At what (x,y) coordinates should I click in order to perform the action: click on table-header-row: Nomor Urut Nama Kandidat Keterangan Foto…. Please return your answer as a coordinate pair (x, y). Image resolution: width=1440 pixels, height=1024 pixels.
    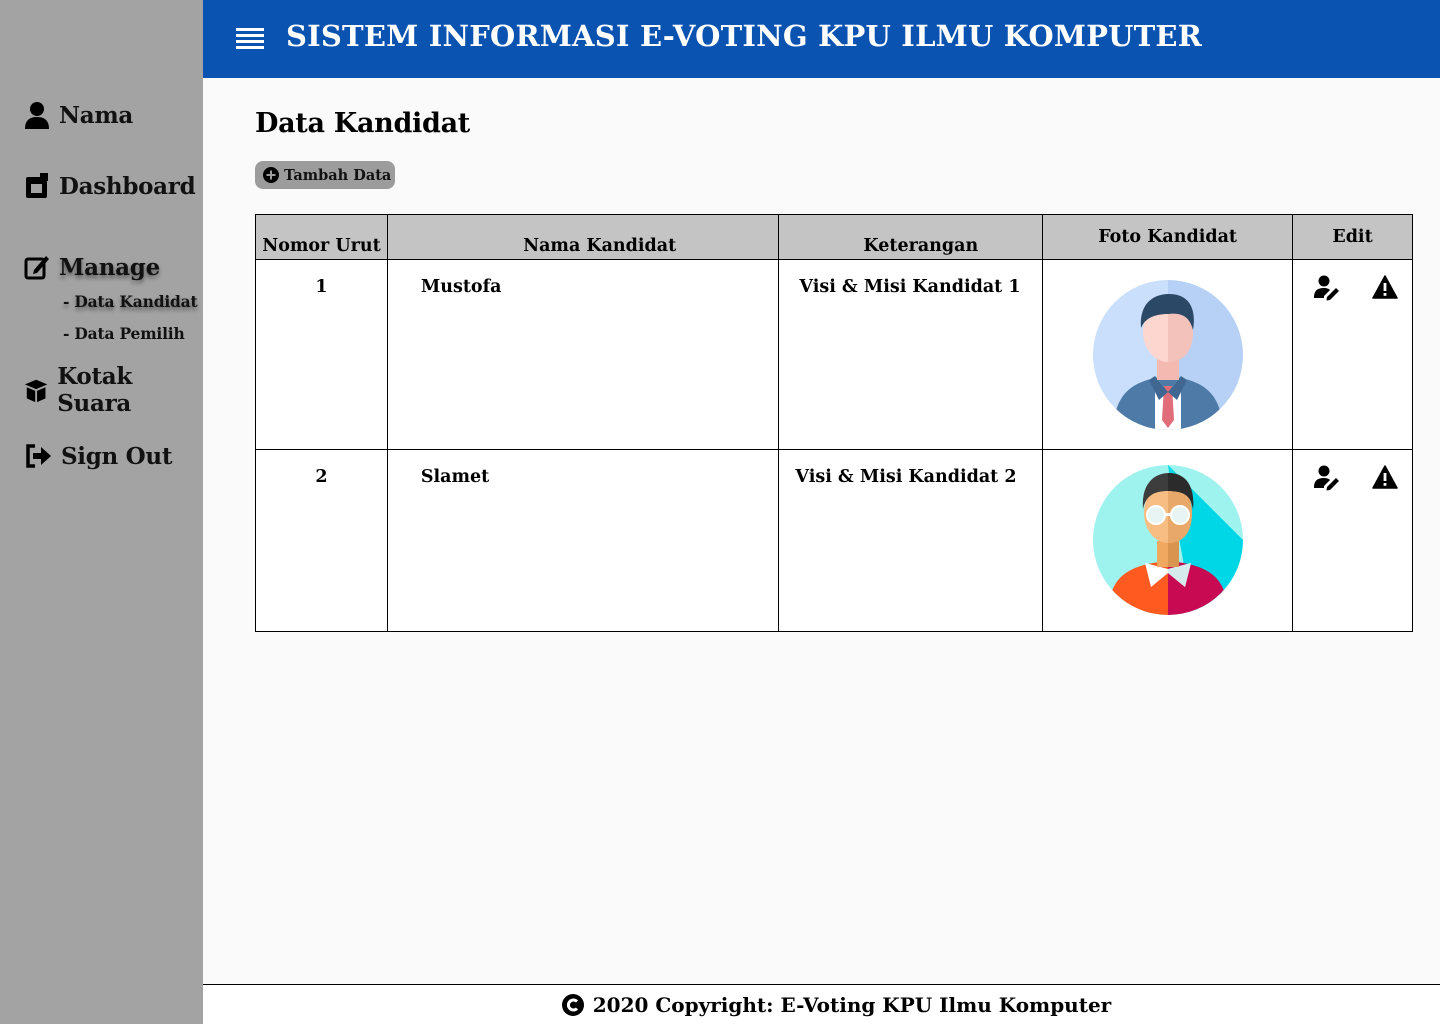
    Looking at the image, I should click on (834, 237).